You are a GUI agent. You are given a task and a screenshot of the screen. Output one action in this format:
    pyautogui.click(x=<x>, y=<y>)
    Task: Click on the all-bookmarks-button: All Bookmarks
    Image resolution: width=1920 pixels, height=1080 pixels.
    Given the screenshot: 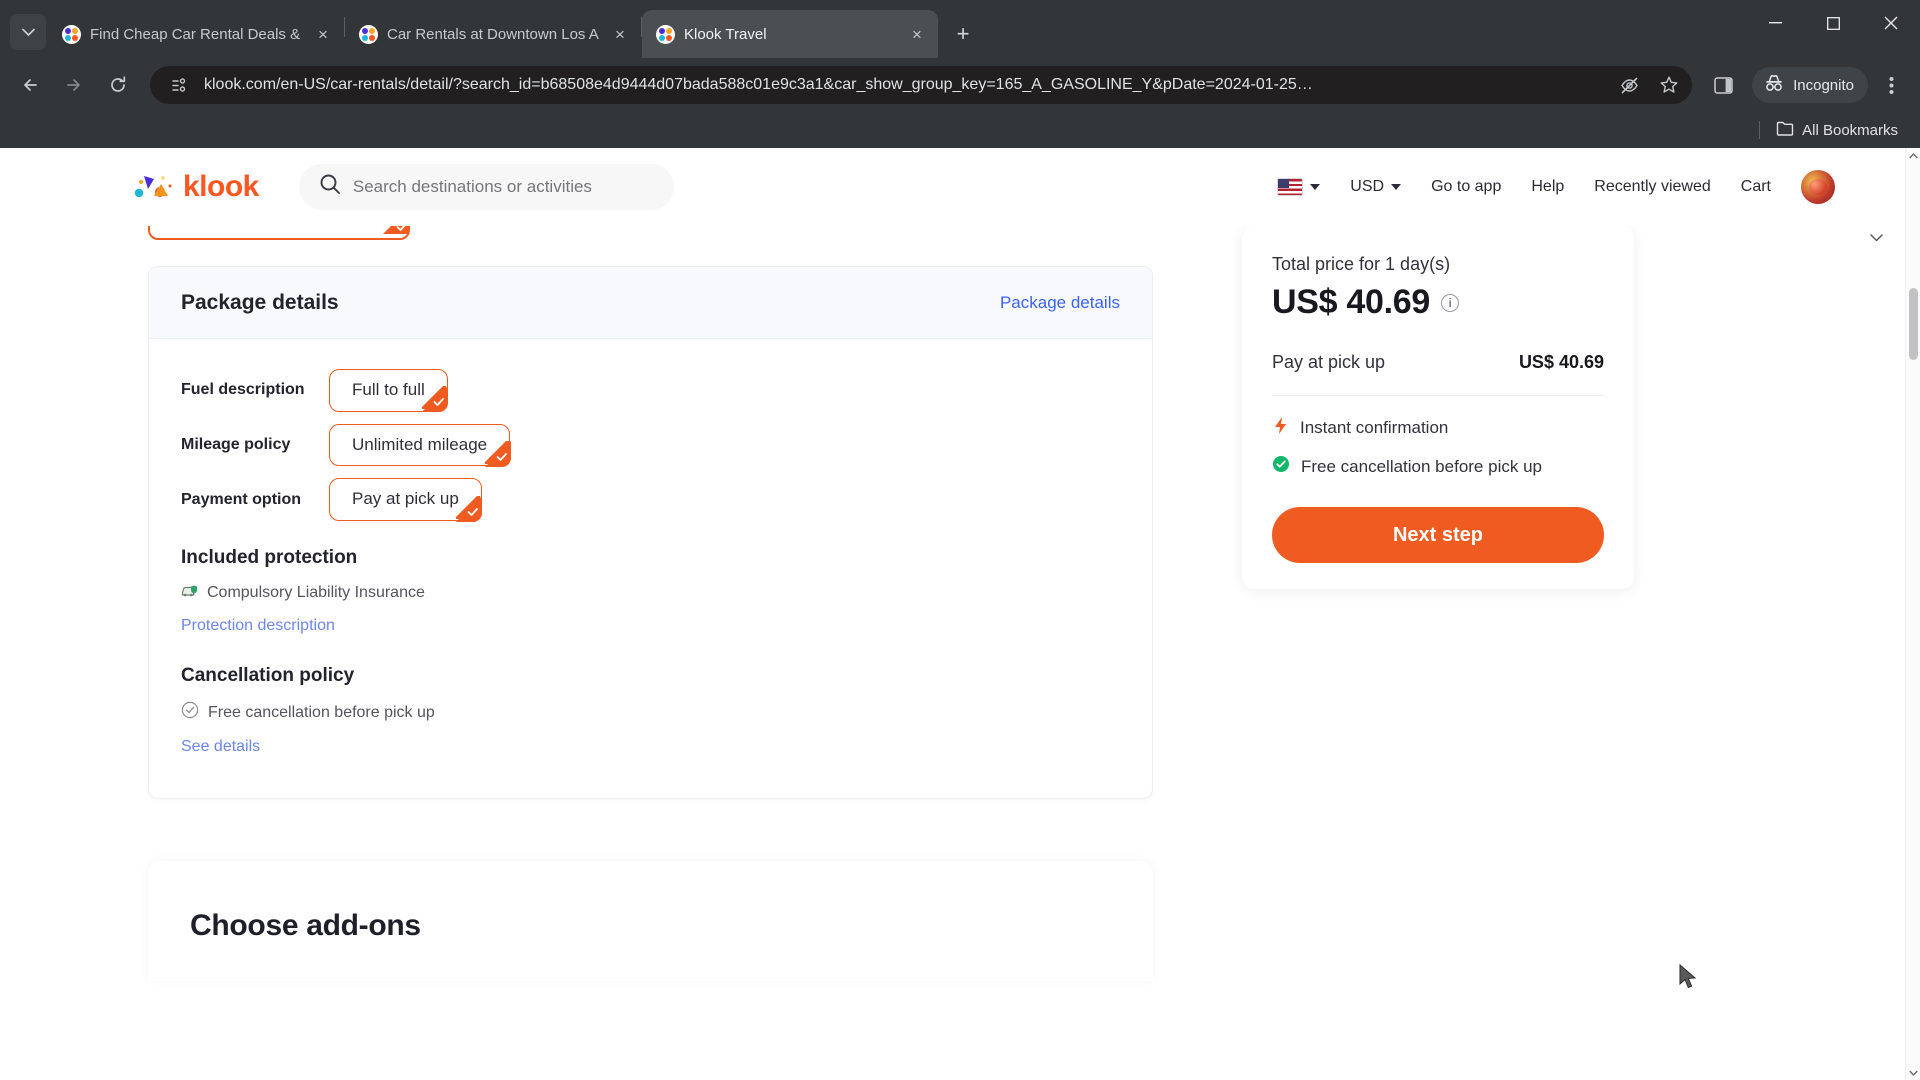 What is the action you would take?
    pyautogui.click(x=1837, y=130)
    